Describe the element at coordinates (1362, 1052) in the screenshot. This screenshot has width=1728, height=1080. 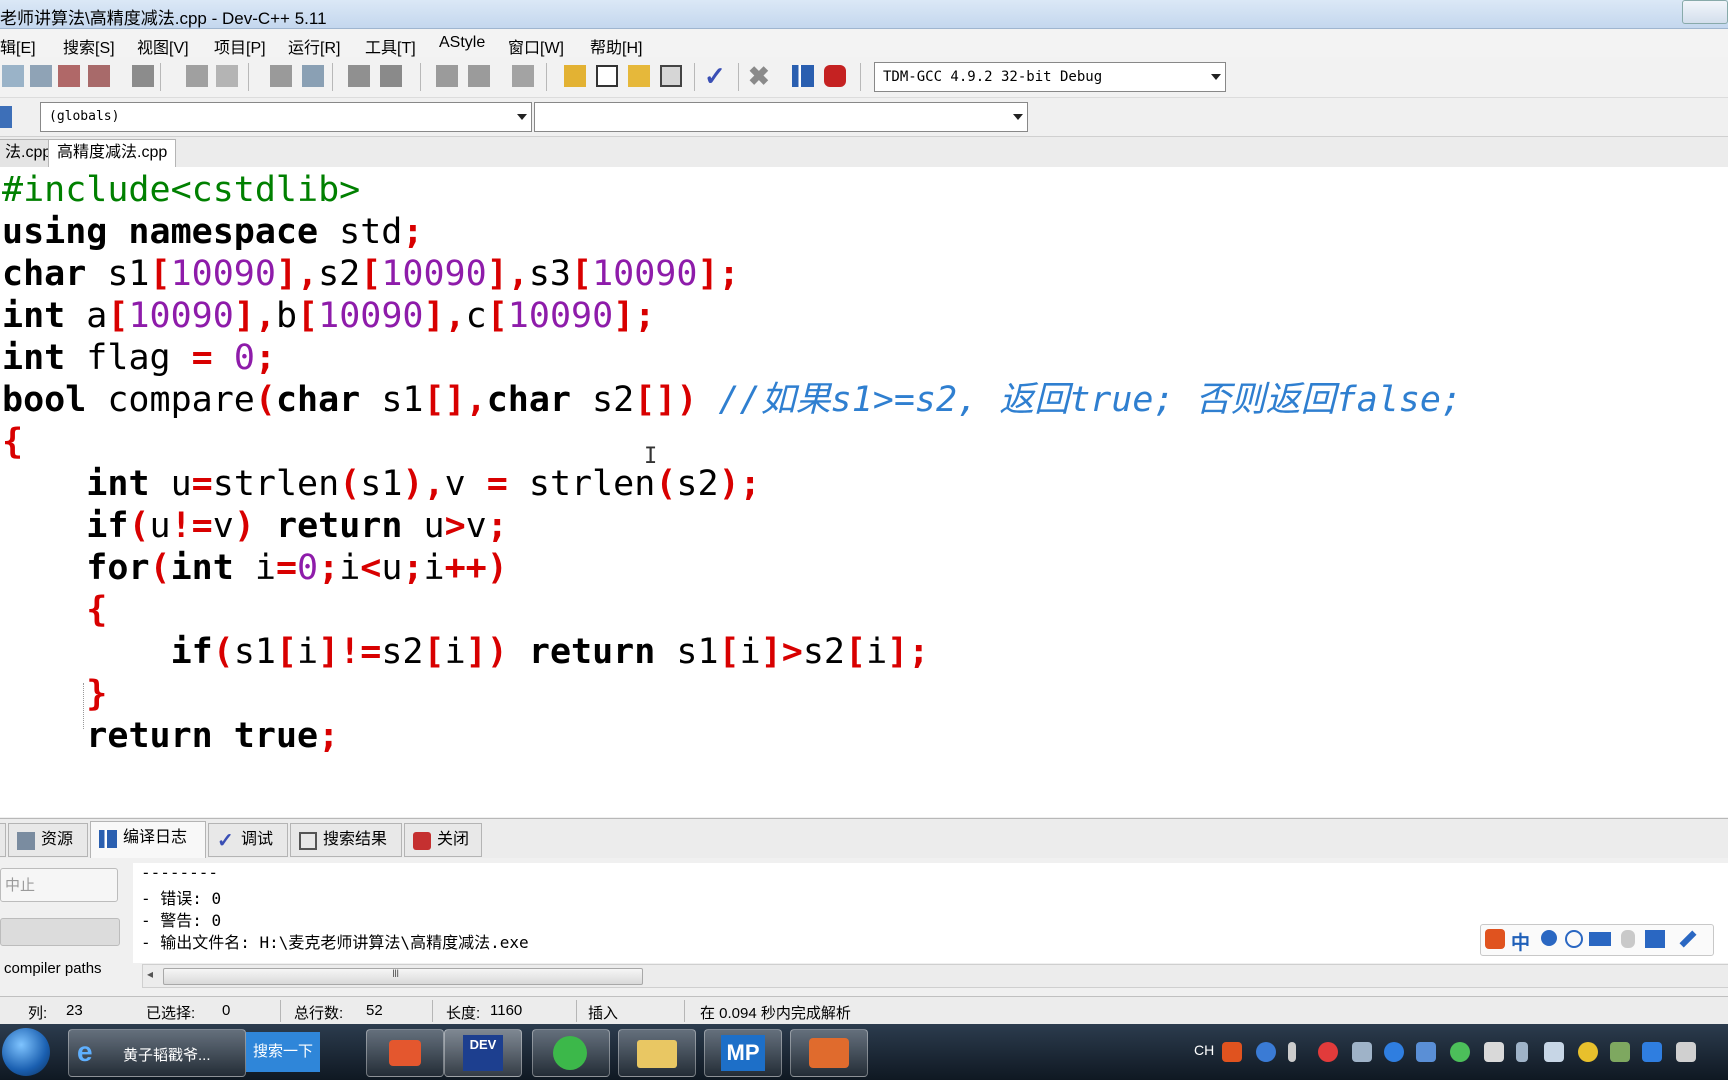
I see `message-tray-icon` at that location.